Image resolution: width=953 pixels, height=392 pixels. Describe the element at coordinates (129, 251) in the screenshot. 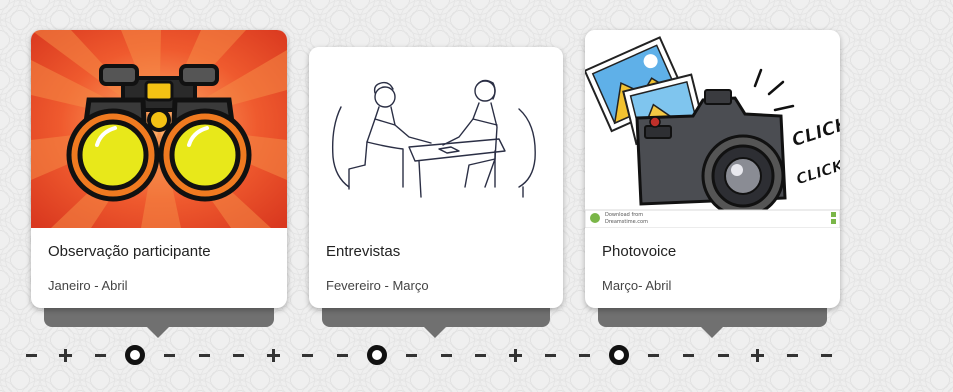

I see `card-title: Observação participante` at that location.